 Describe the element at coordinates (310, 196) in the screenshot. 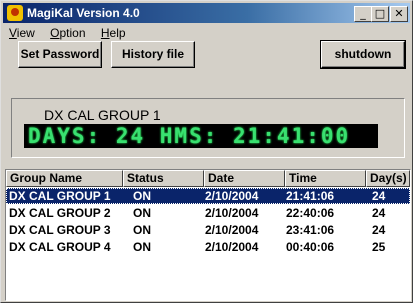

I see `cell-time: 21:41:06` at that location.